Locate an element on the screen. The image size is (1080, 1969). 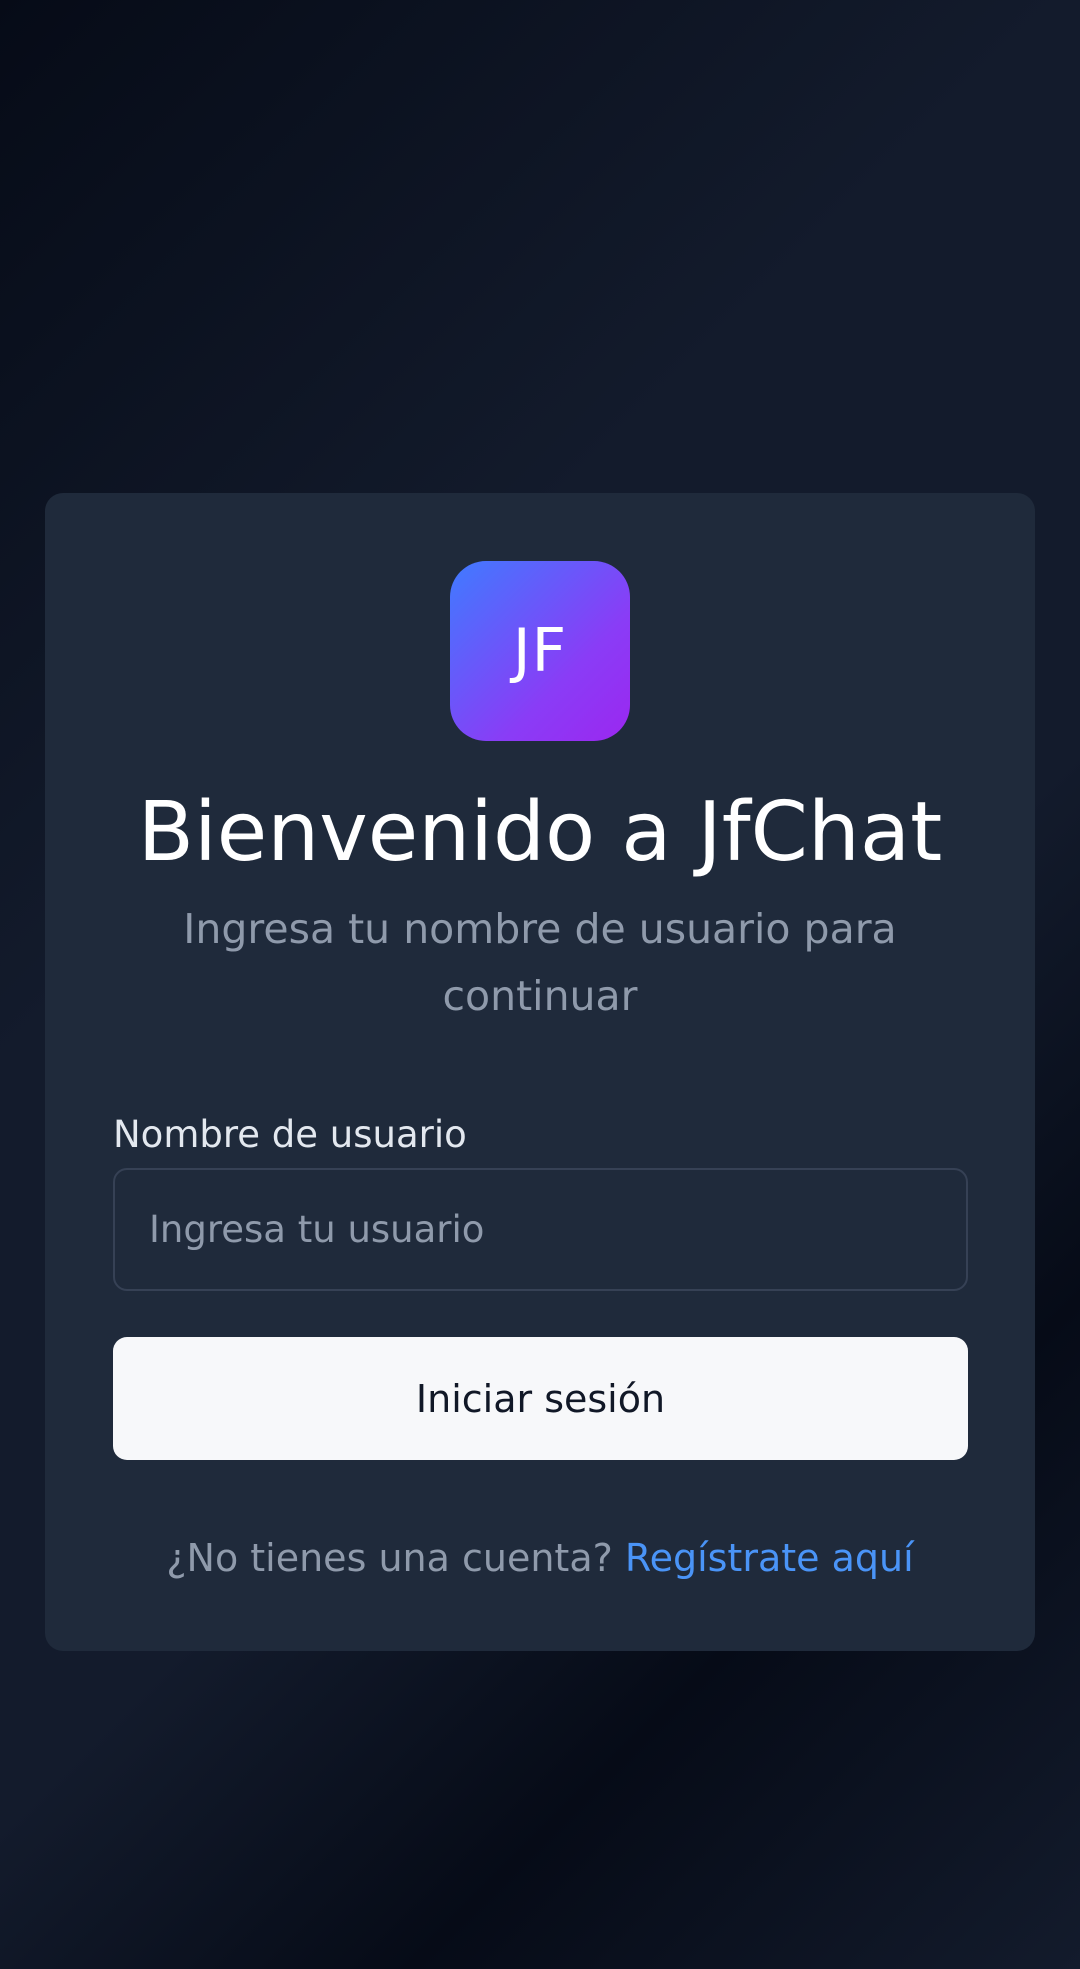
login-button: Iniciar sesión is located at coordinates (540, 1398).